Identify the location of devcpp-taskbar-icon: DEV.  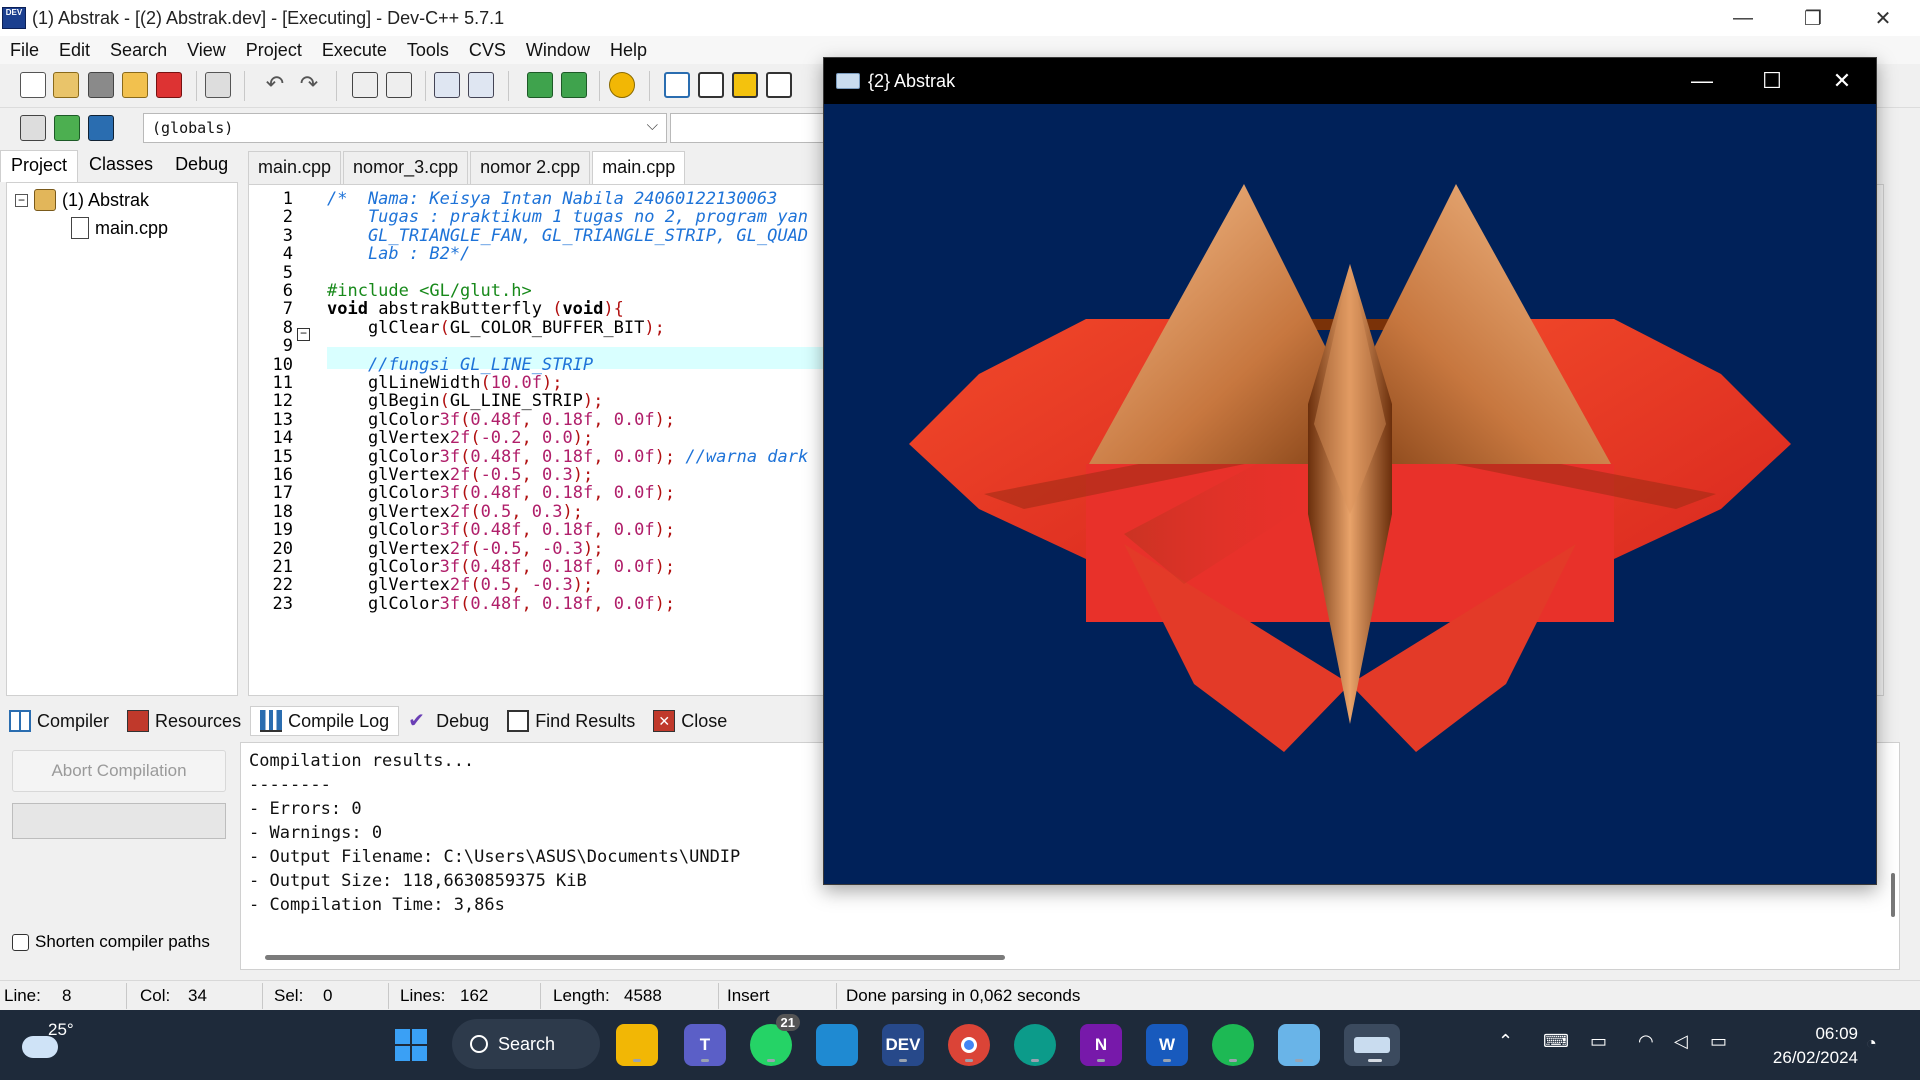
(903, 1045).